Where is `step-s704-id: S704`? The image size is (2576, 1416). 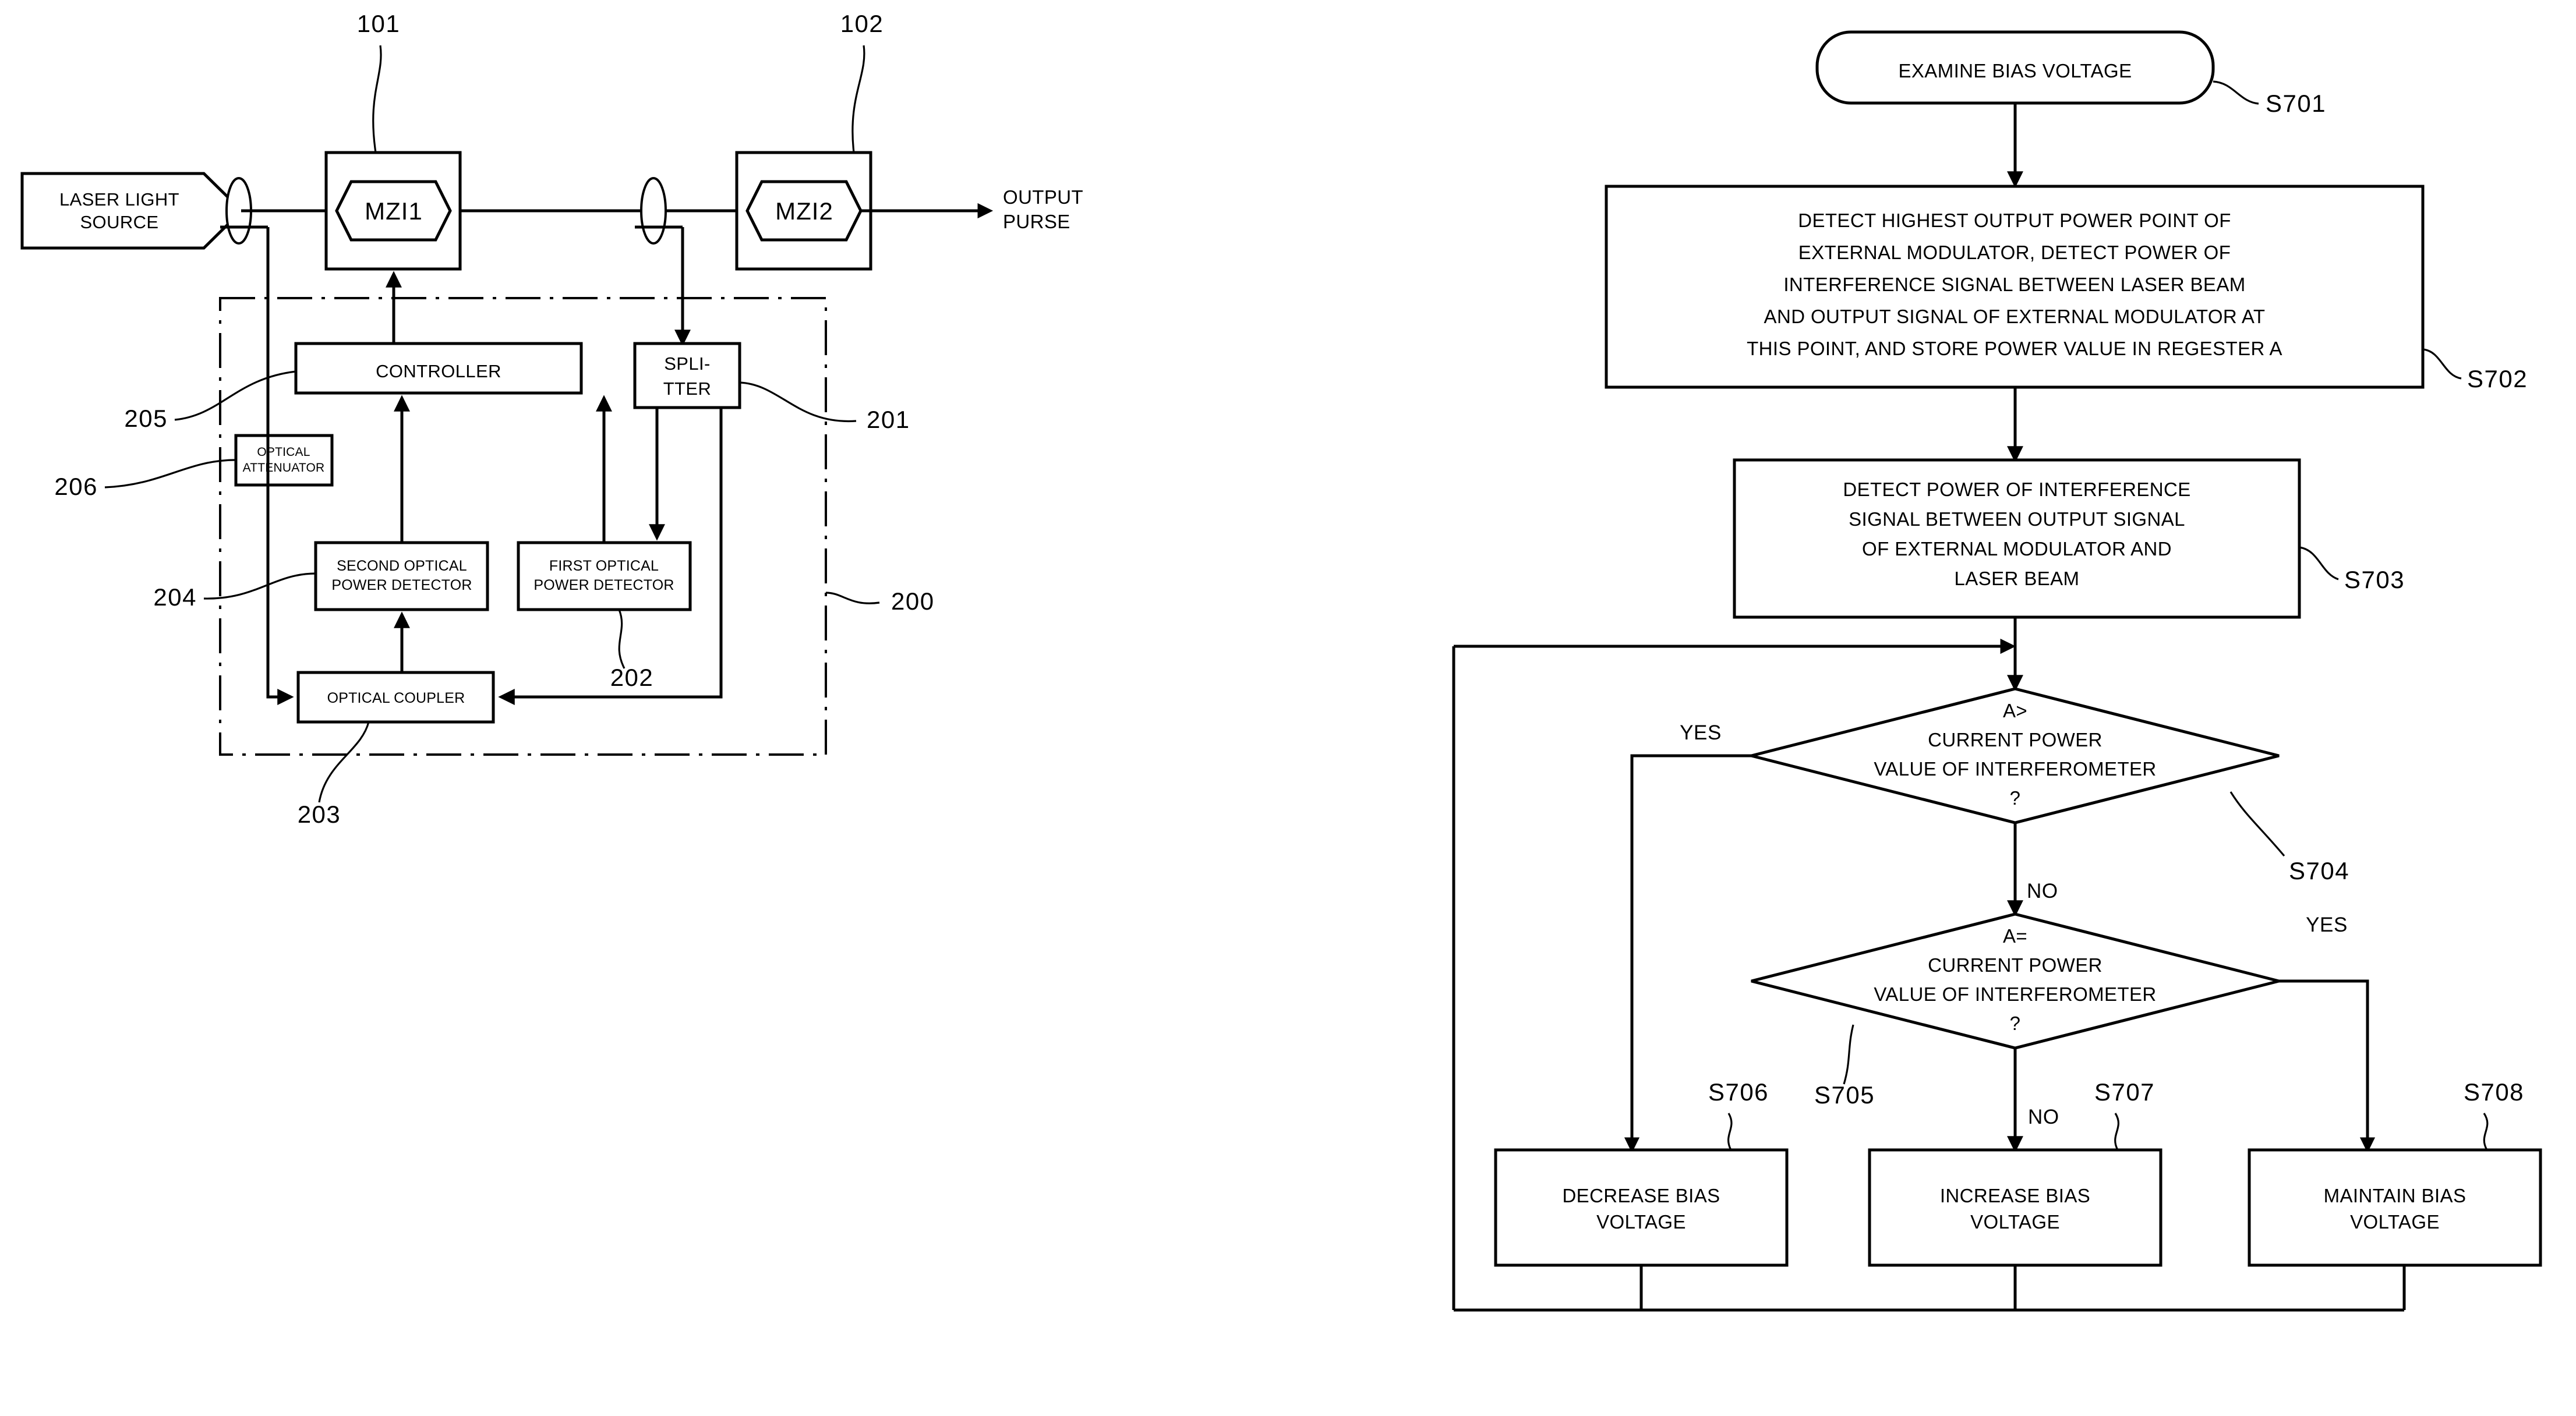 step-s704-id: S704 is located at coordinates (2319, 870).